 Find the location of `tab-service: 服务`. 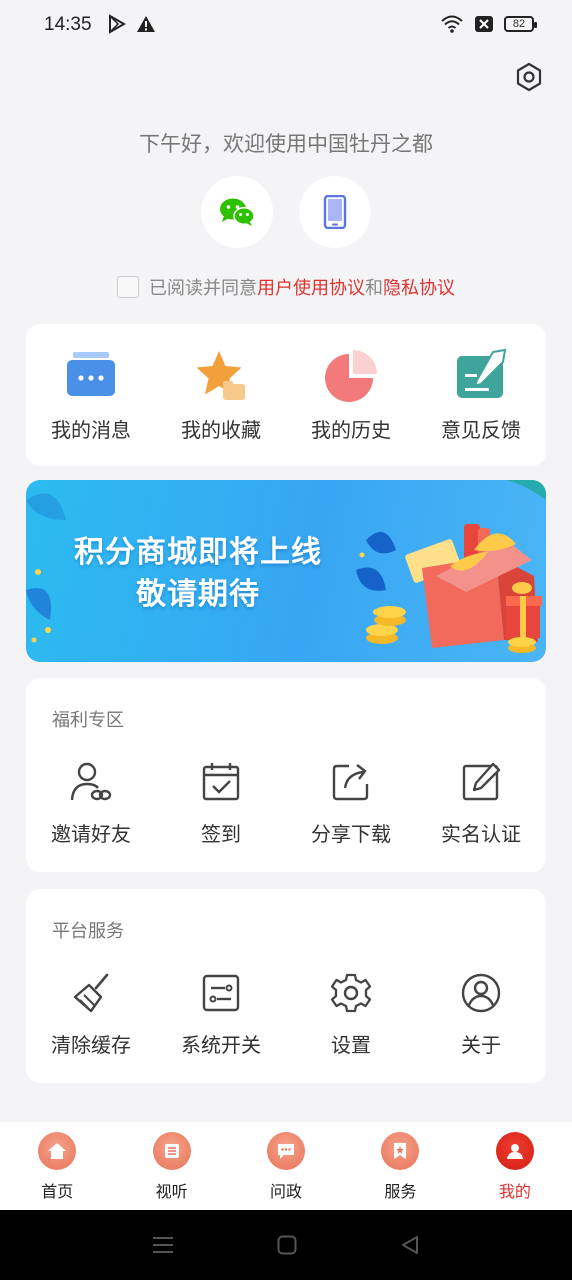

tab-service: 服务 is located at coordinates (400, 1166).